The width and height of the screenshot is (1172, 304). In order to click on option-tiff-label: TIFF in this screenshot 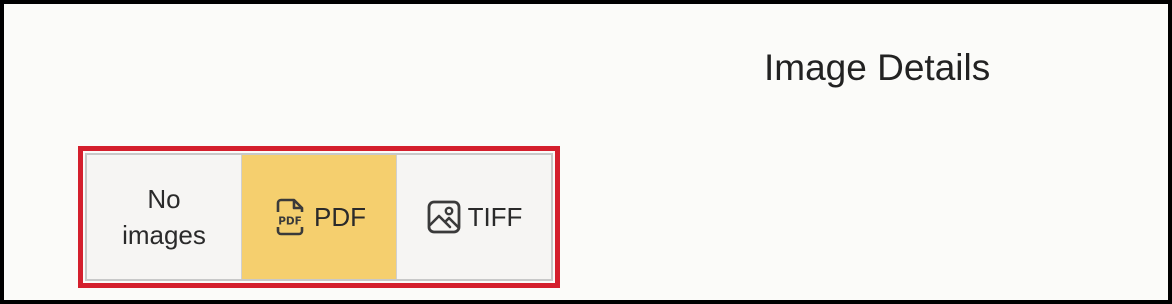, I will do `click(495, 216)`.